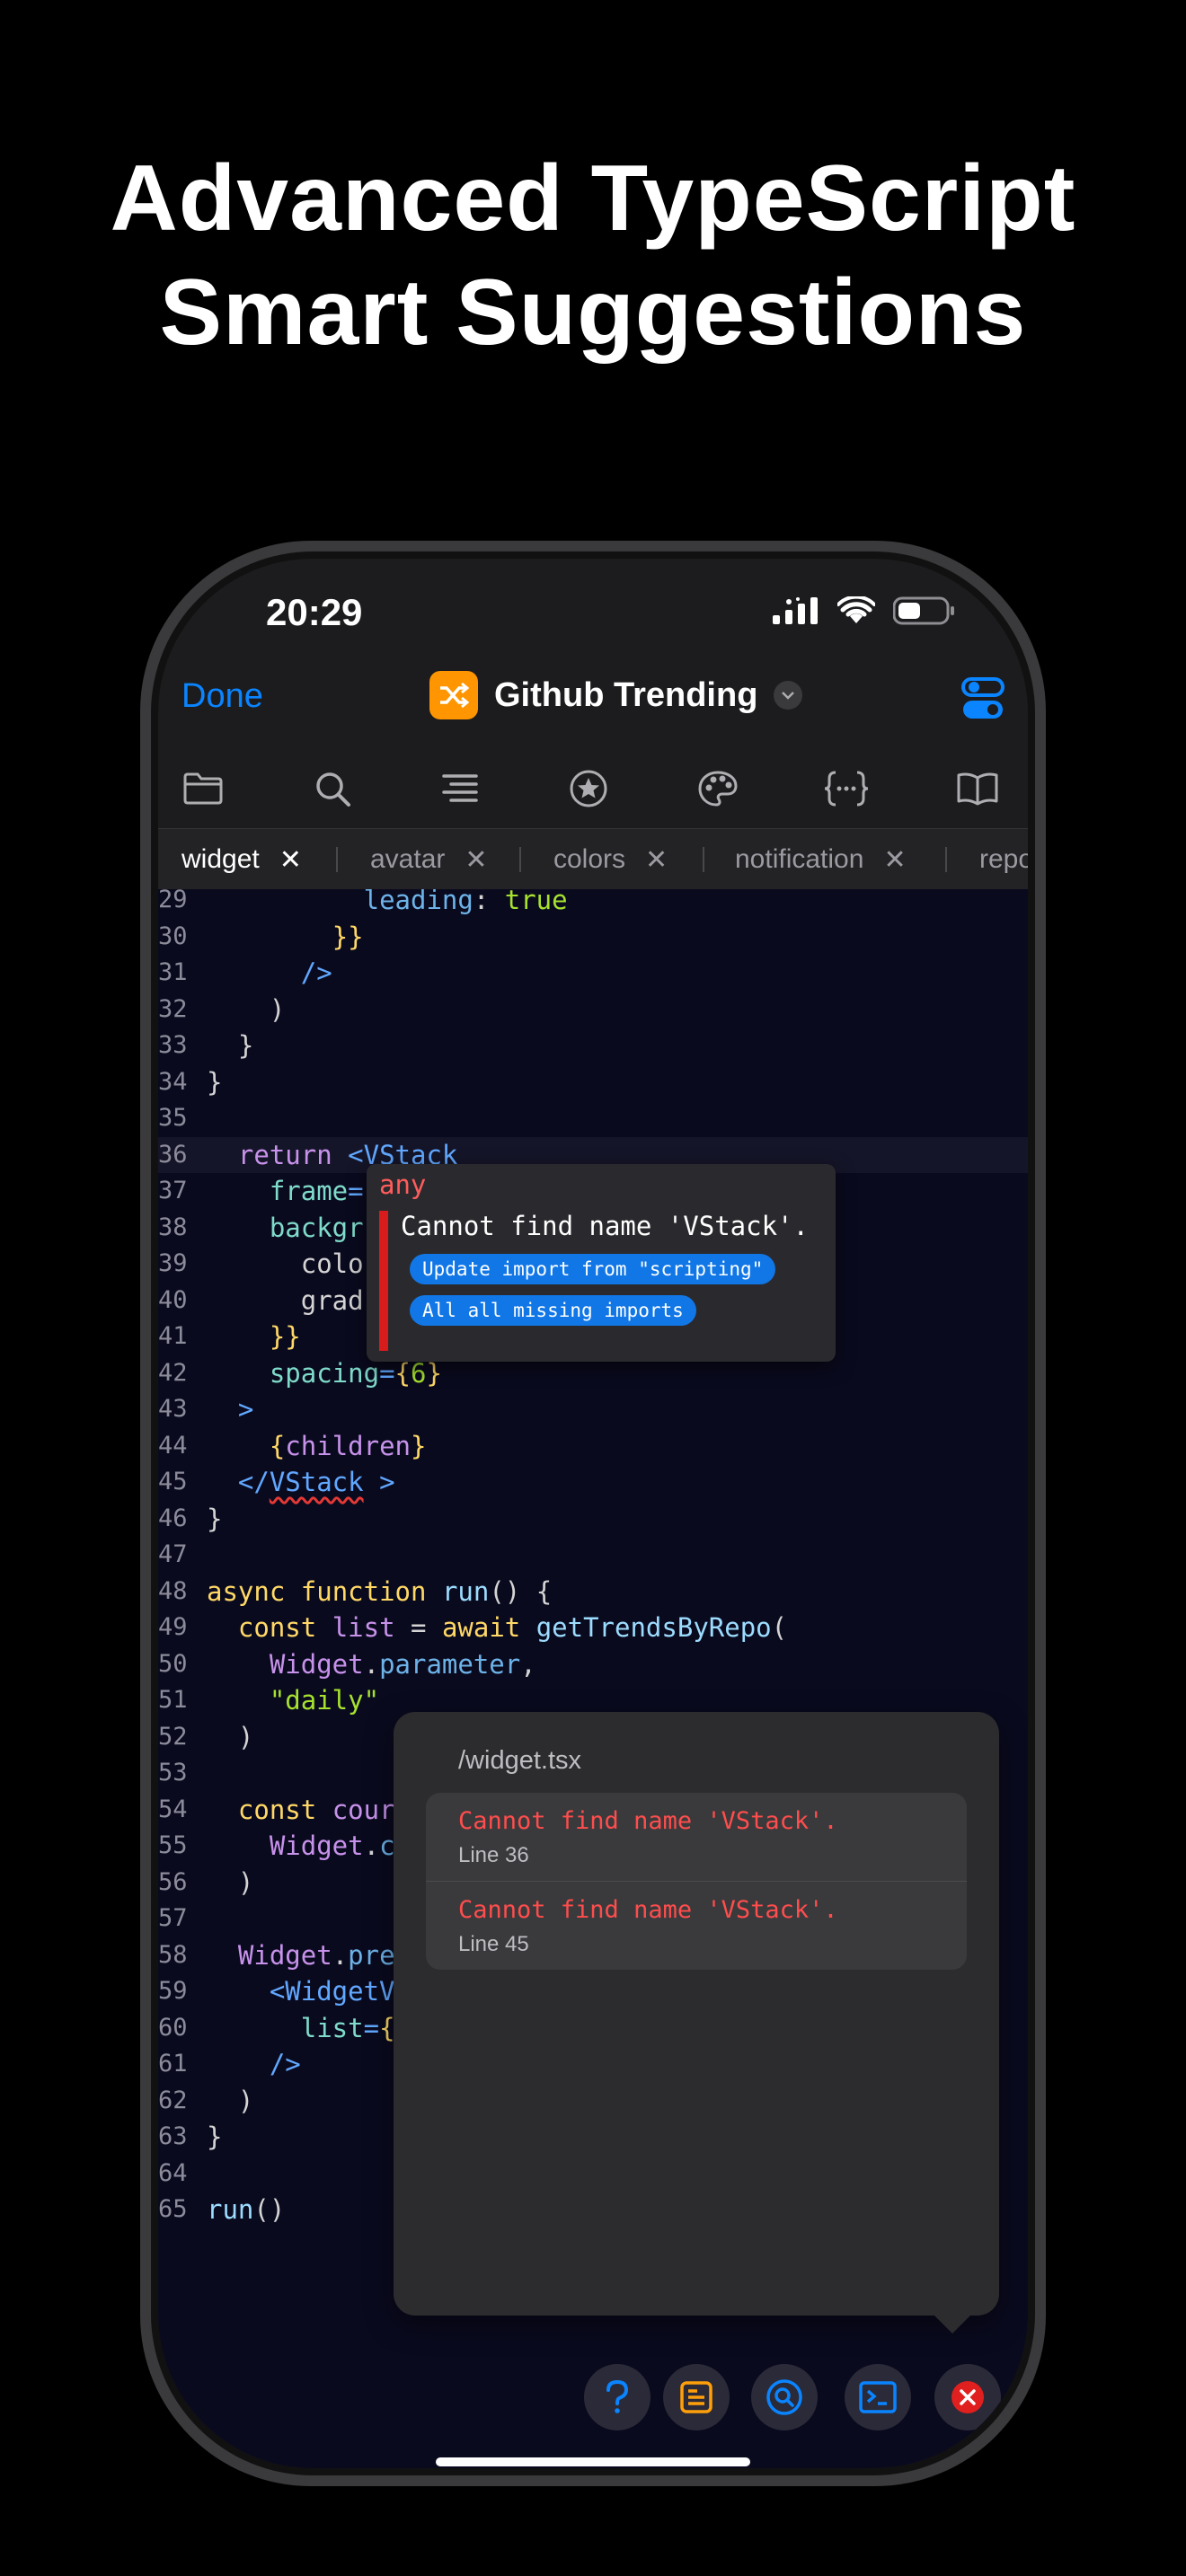  What do you see at coordinates (347, 2027) in the screenshot?
I see `code-text: list={` at bounding box center [347, 2027].